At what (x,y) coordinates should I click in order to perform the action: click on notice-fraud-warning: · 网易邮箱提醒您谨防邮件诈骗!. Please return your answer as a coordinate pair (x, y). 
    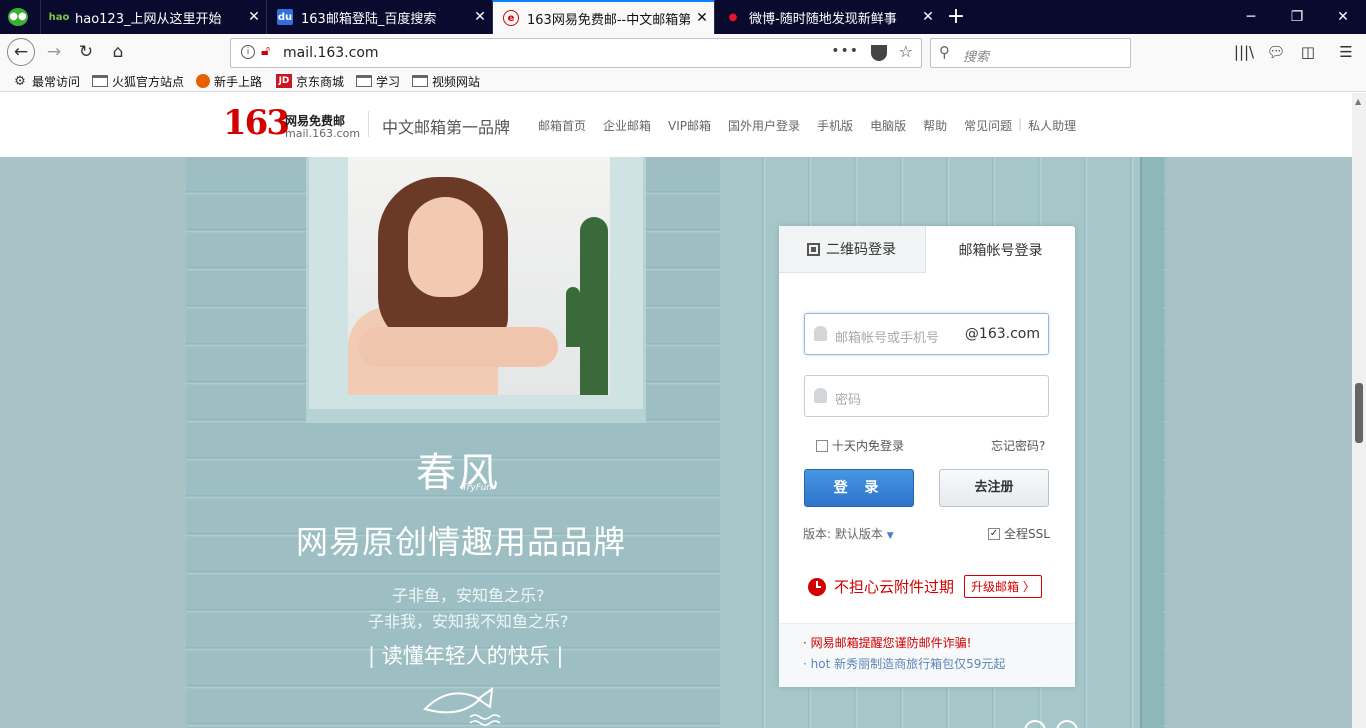
    Looking at the image, I should click on (887, 642).